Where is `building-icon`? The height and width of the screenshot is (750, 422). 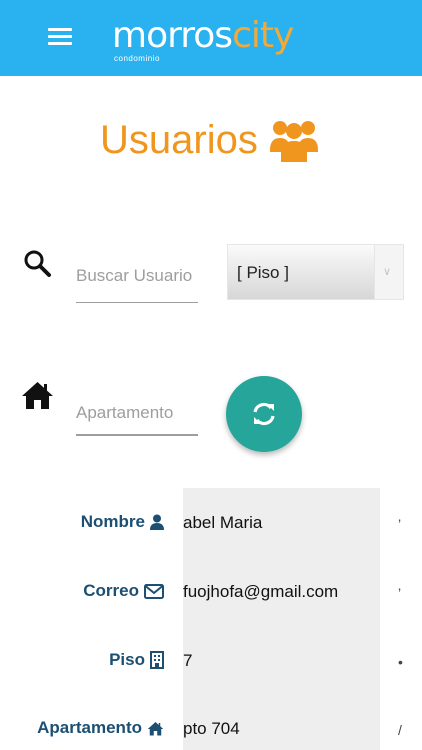 building-icon is located at coordinates (157, 660).